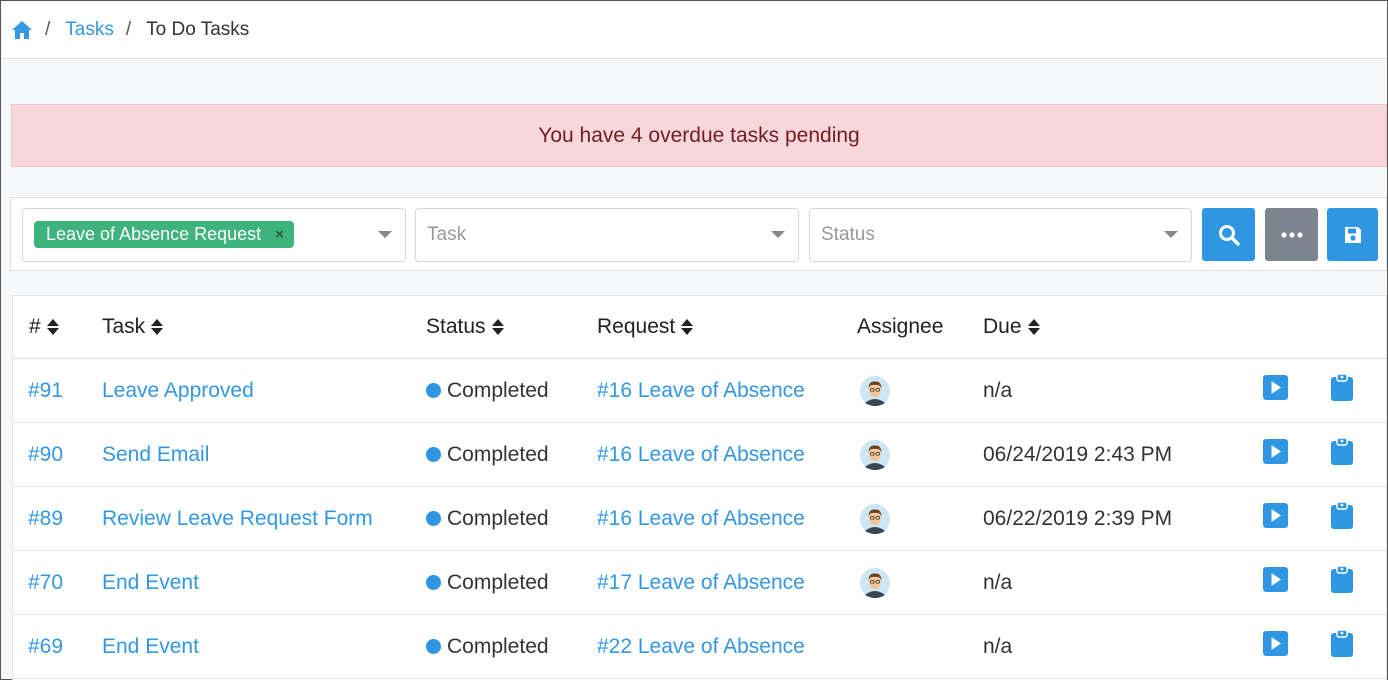  I want to click on status-filter-select: Status, so click(1000, 235).